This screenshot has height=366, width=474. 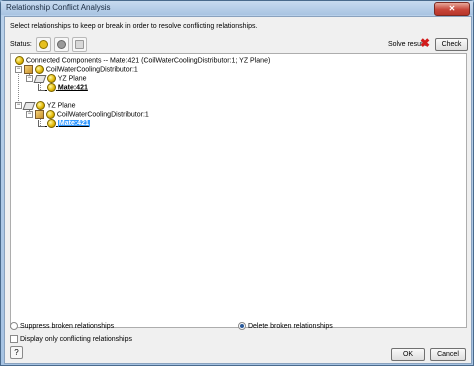 What do you see at coordinates (67, 326) in the screenshot?
I see `suppress-label: Suppress broken relationships` at bounding box center [67, 326].